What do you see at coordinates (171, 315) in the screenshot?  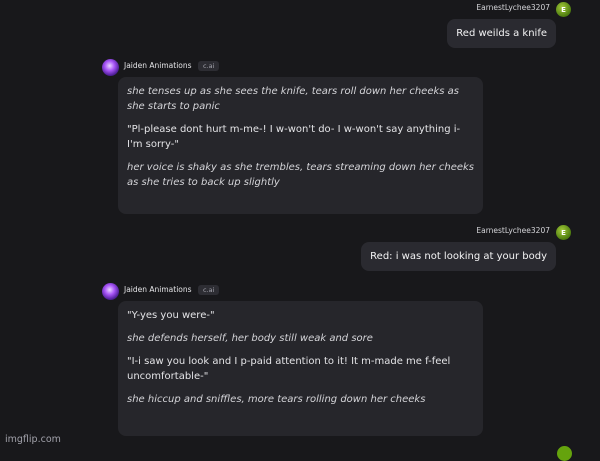 I see `dialogue-text: "Y-yes you were-"` at bounding box center [171, 315].